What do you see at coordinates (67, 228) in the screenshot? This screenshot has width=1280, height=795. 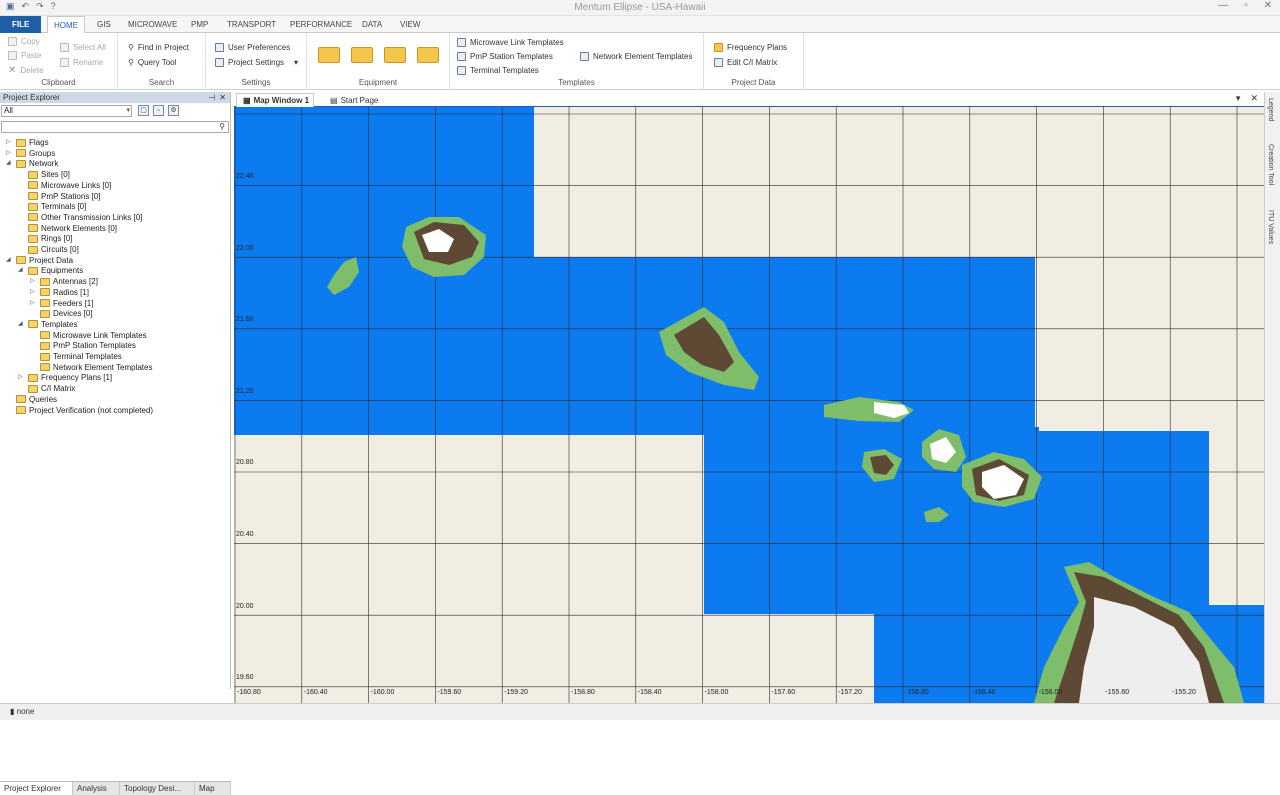 I see `tree-item: Network Elements [0]` at bounding box center [67, 228].